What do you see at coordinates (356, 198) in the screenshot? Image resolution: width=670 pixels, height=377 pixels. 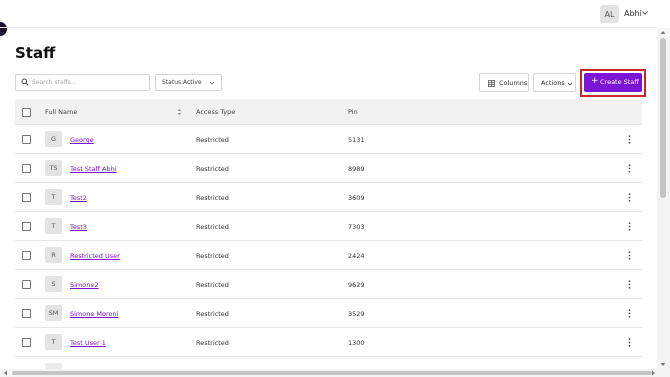 I see `pin-value: 3609` at bounding box center [356, 198].